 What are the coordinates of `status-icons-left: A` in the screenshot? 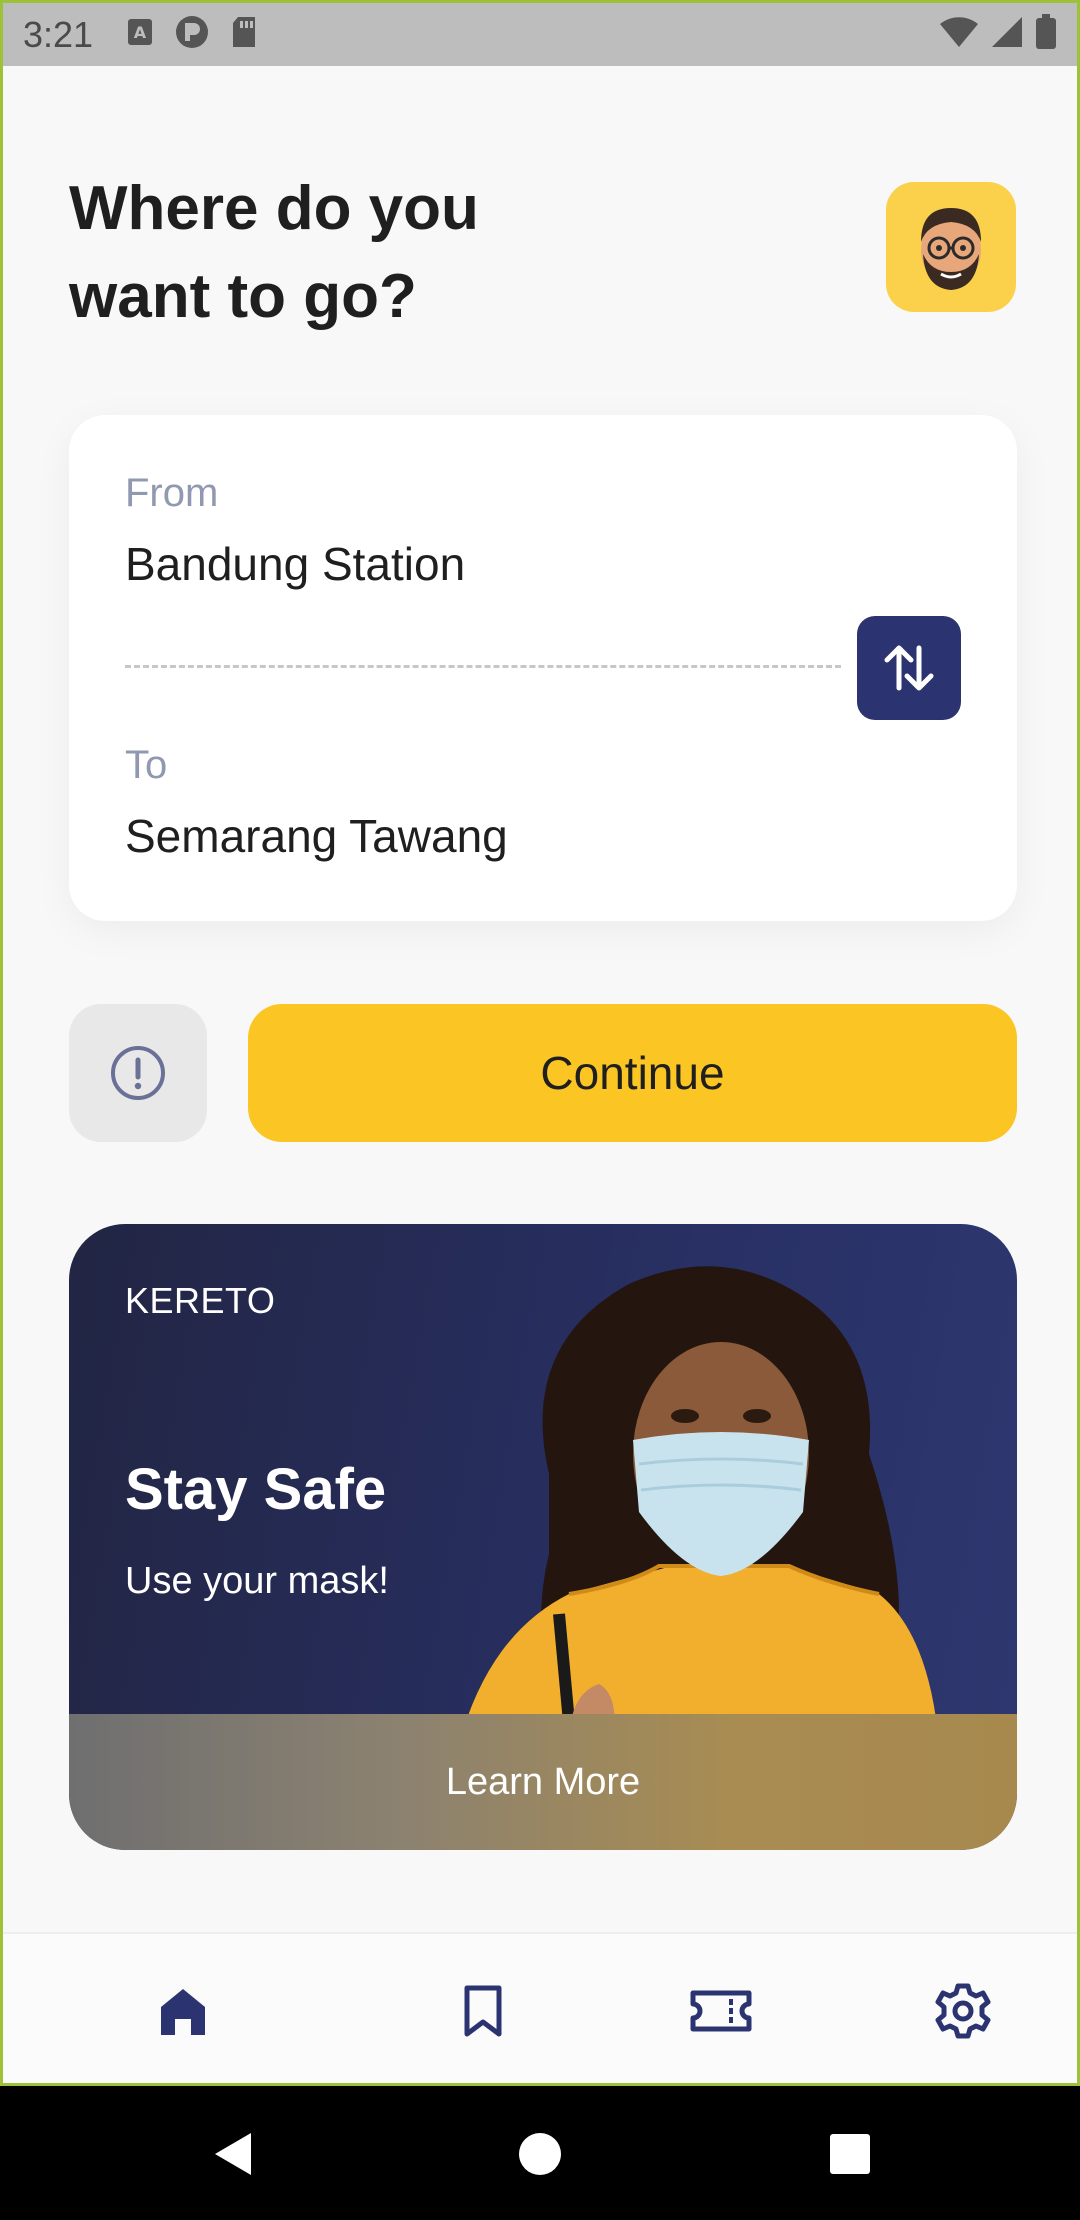 It's located at (192, 34).